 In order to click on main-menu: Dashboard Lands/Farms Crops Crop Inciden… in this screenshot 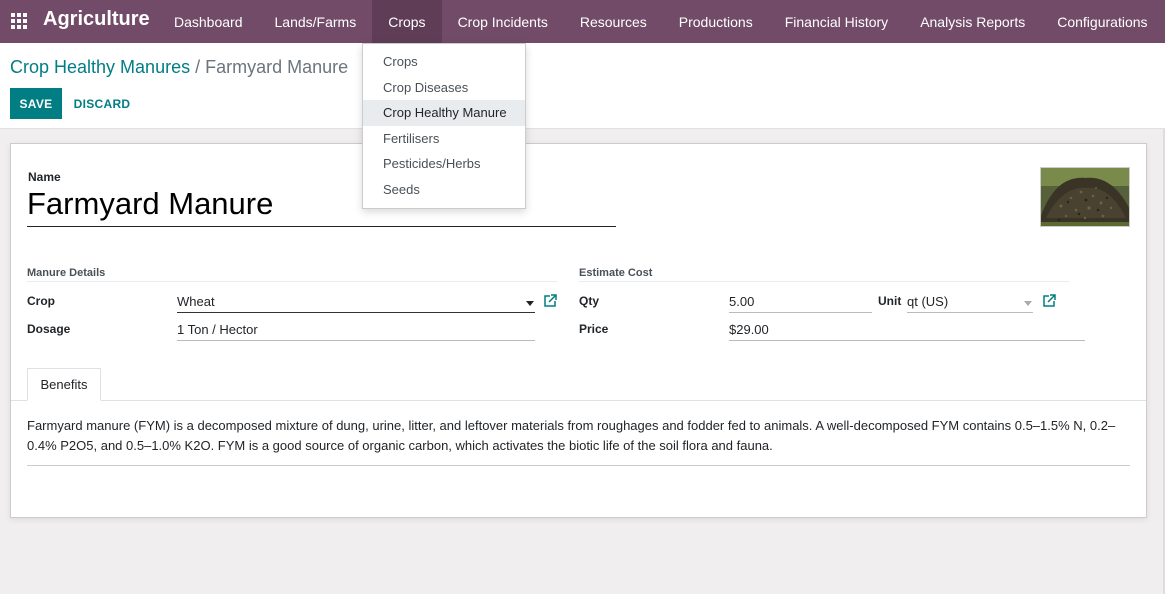, I will do `click(661, 21)`.